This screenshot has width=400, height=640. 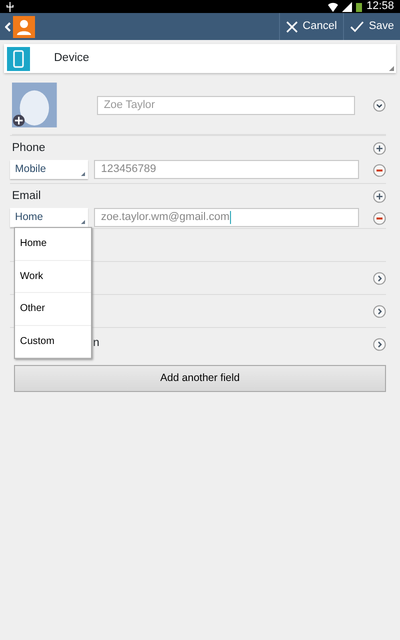 What do you see at coordinates (359, 7) in the screenshot?
I see `battery-icon` at bounding box center [359, 7].